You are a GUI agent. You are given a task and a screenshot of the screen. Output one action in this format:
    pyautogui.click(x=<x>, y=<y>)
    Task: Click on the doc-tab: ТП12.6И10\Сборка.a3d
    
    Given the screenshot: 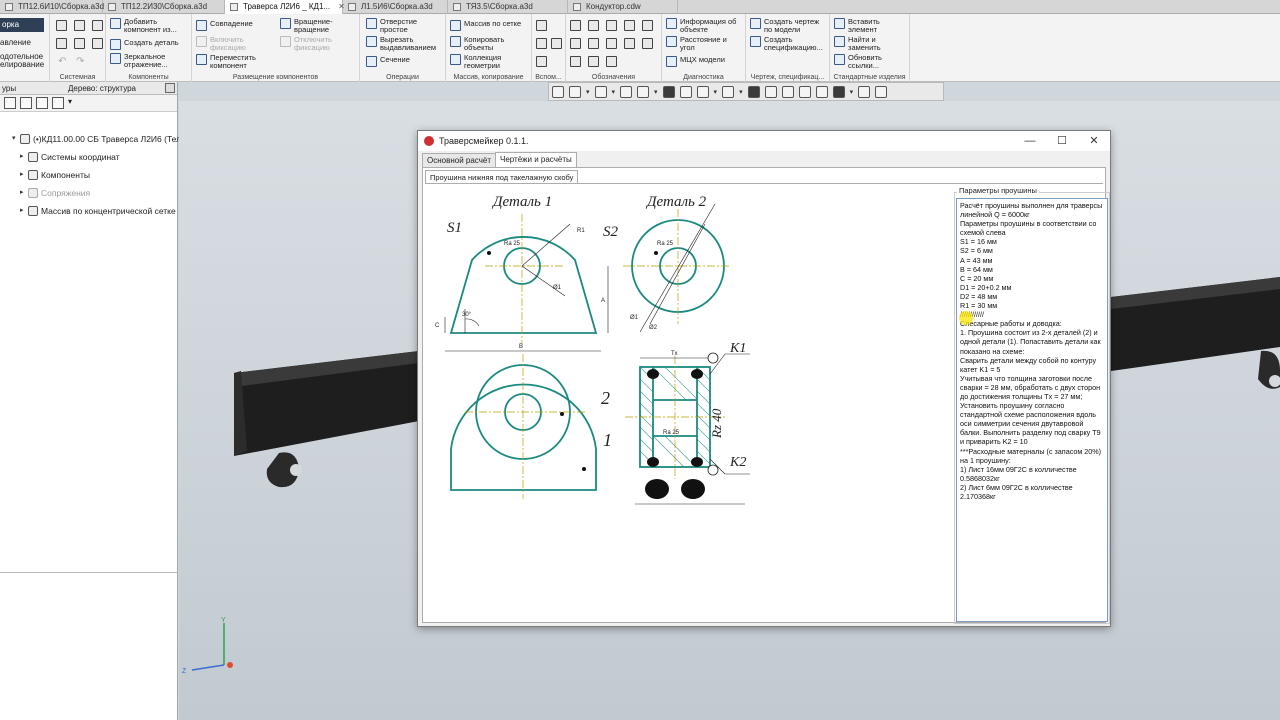 What is the action you would take?
    pyautogui.click(x=52, y=7)
    